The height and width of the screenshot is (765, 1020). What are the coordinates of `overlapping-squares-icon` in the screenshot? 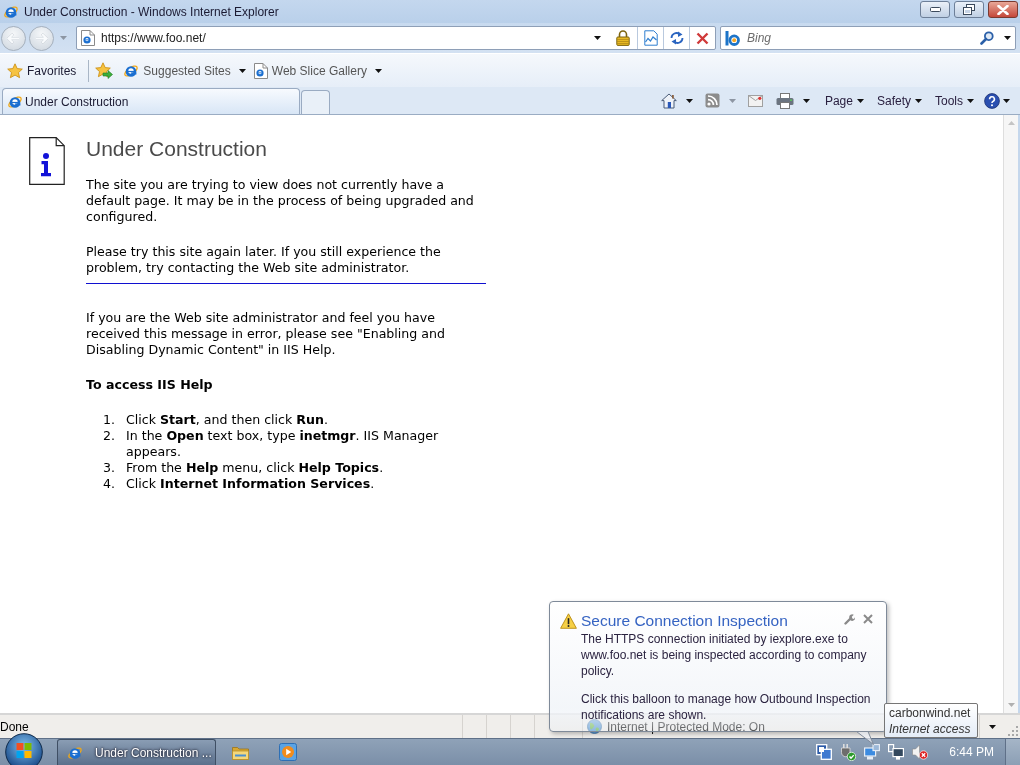 It's located at (824, 752).